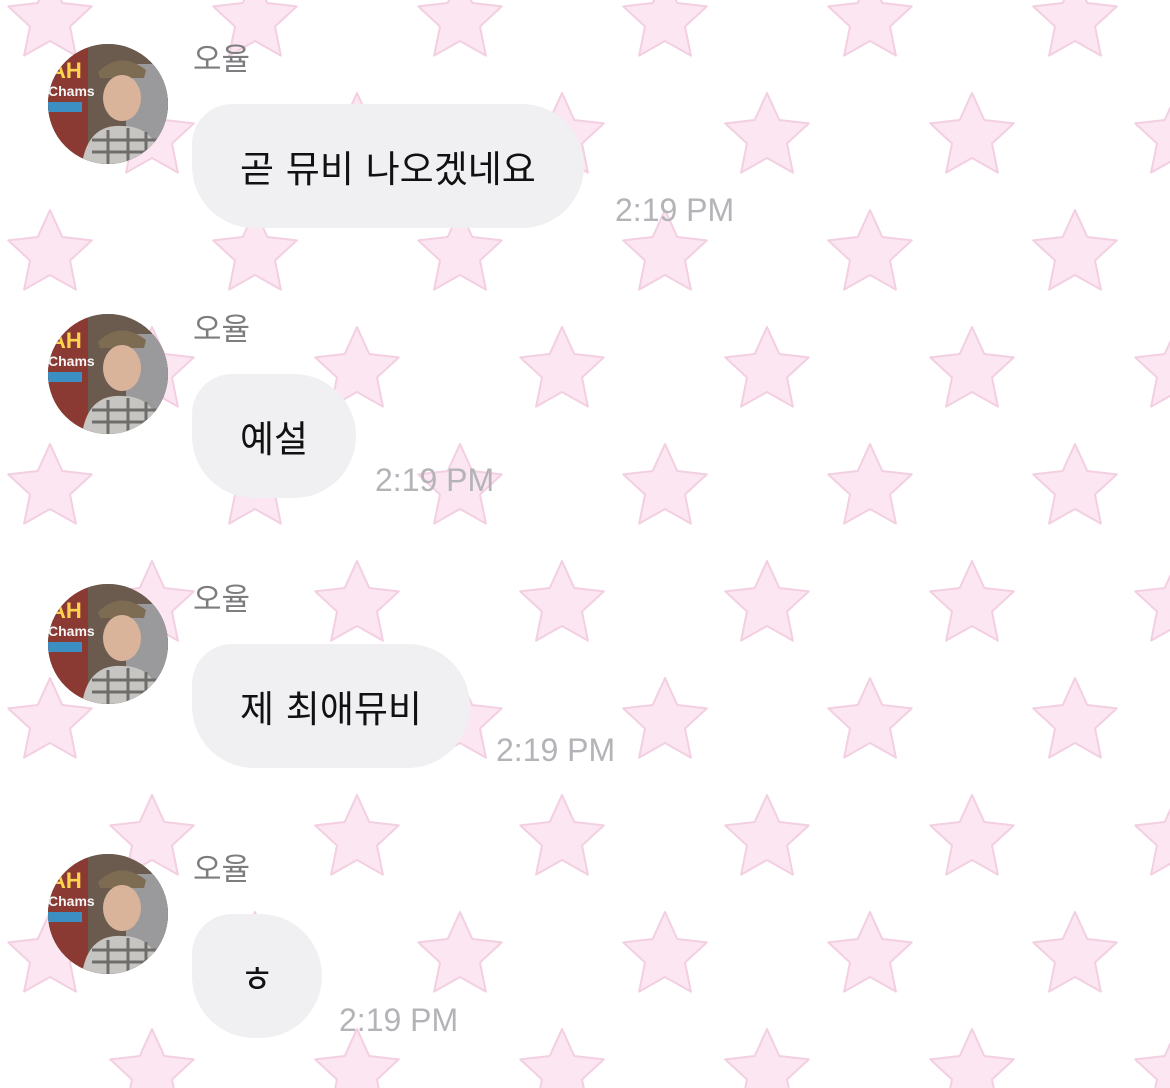 This screenshot has width=1170, height=1088. Describe the element at coordinates (274, 436) in the screenshot. I see `message-bubble: 예설` at that location.